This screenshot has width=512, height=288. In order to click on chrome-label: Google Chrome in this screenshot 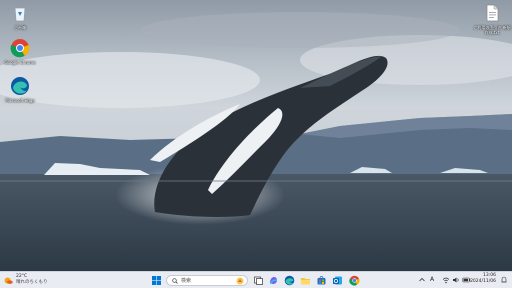, I will do `click(20, 62)`.